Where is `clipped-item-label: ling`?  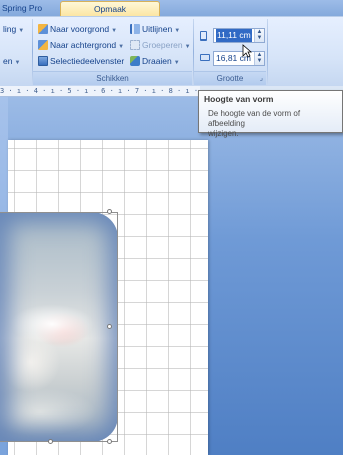 clipped-item-label: ling is located at coordinates (10, 29).